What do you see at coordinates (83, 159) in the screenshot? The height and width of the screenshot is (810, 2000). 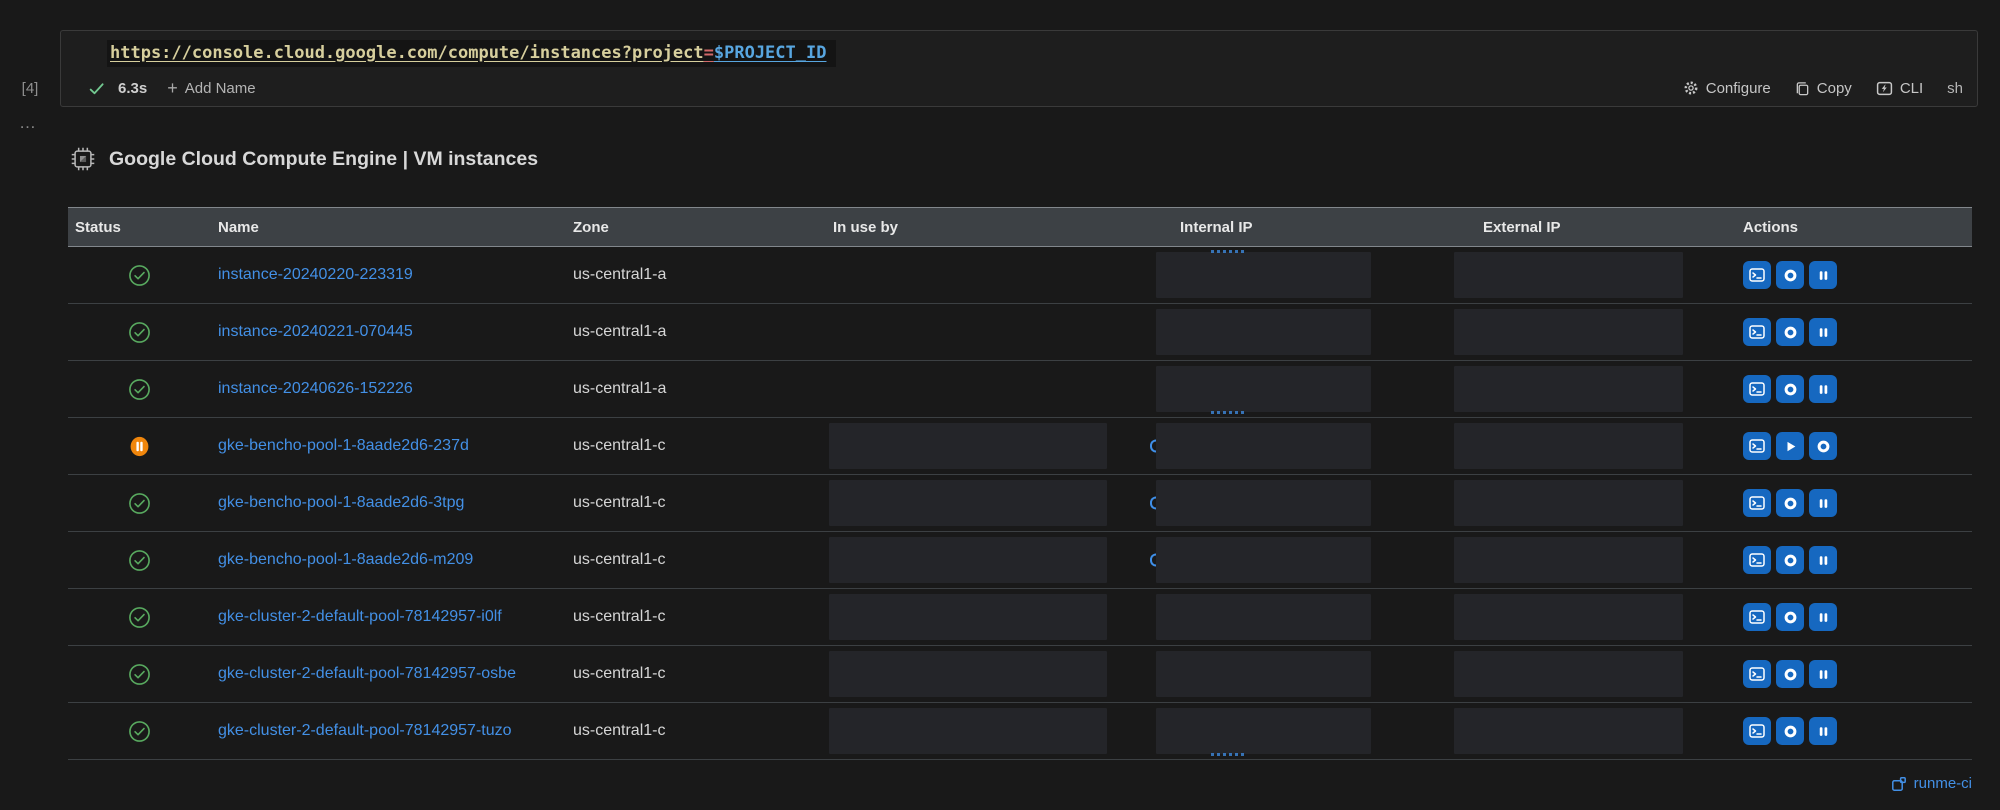 I see `cpu-chip-icon` at bounding box center [83, 159].